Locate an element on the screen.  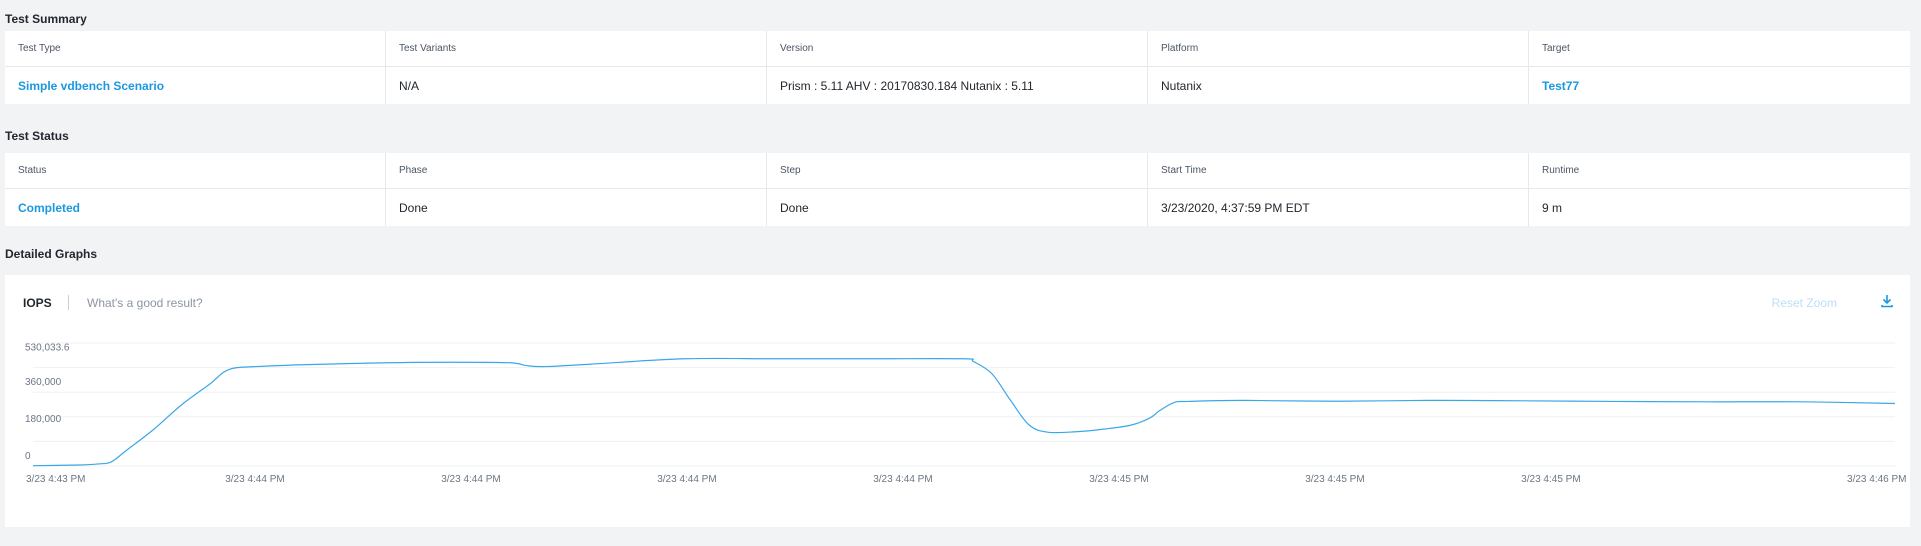
y-tick-label: 360,000 is located at coordinates (43, 382).